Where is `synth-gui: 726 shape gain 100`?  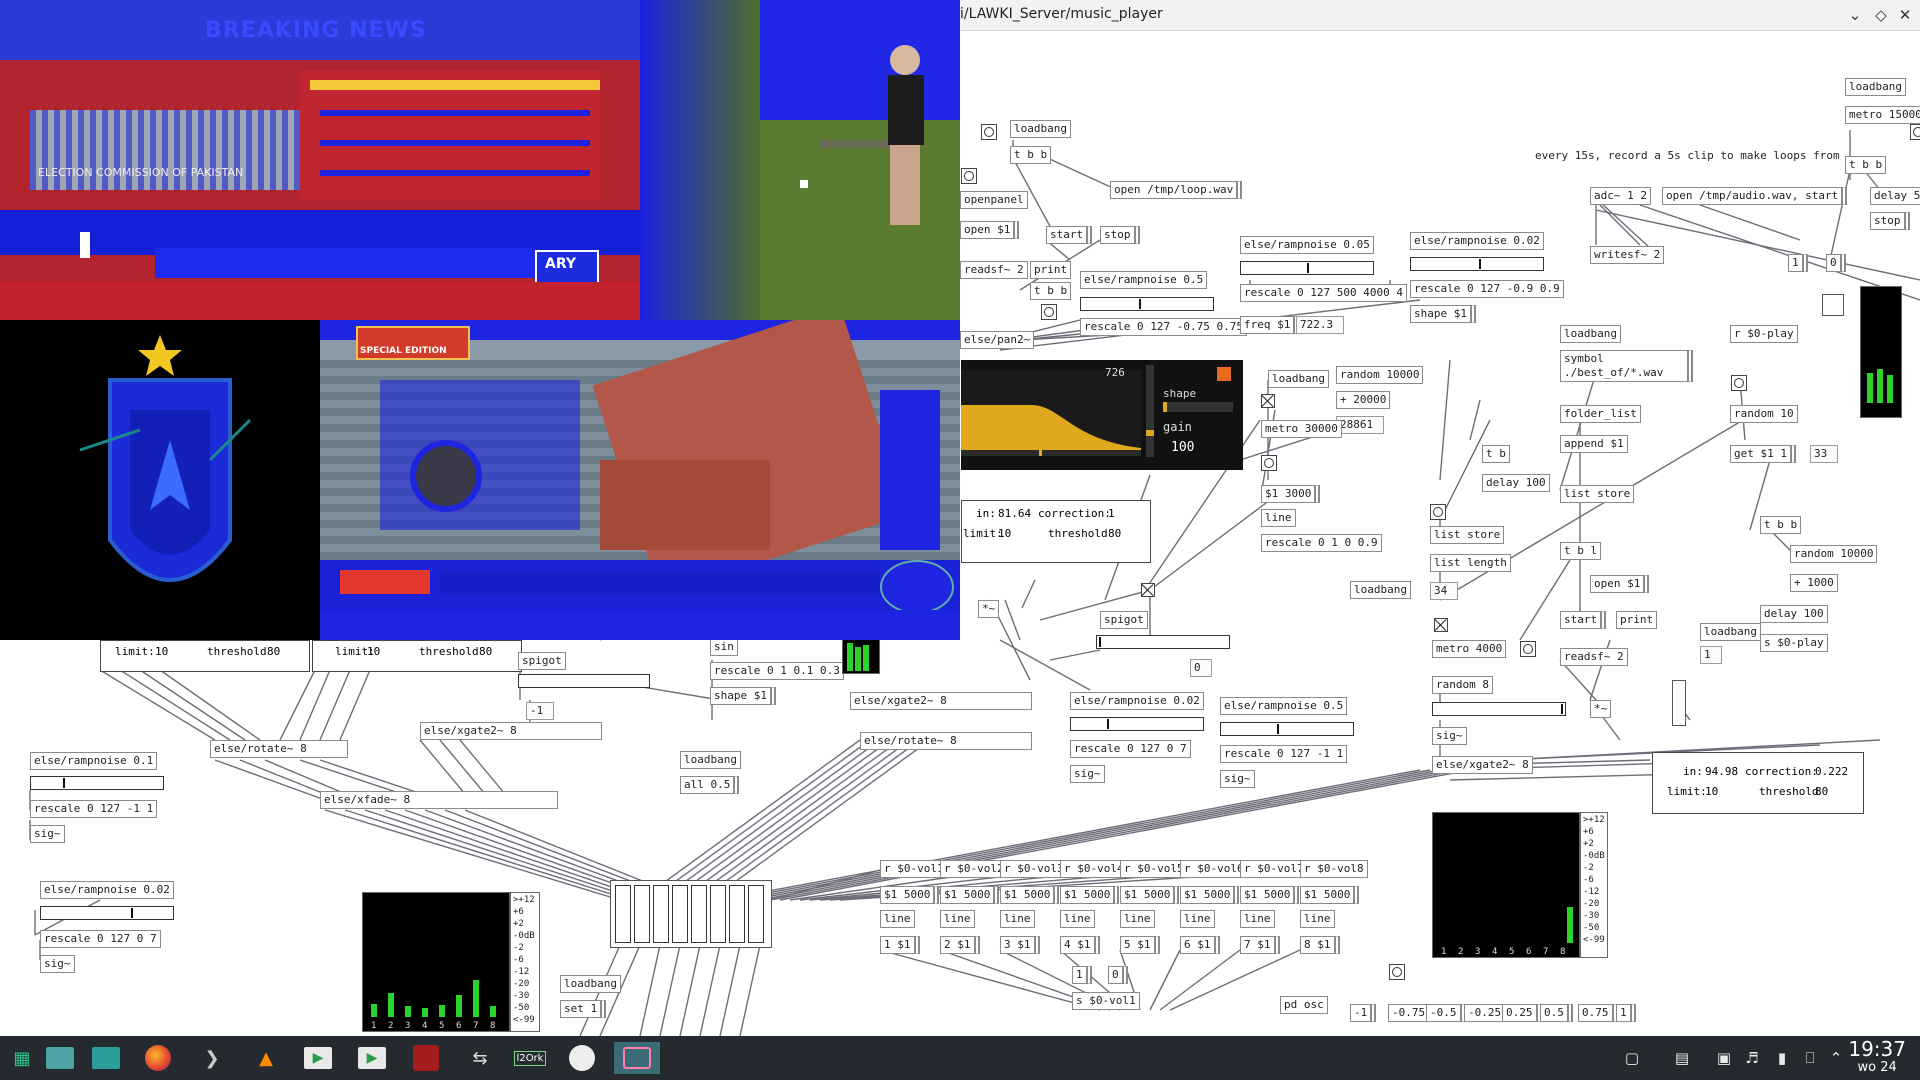 synth-gui: 726 shape gain 100 is located at coordinates (1102, 415).